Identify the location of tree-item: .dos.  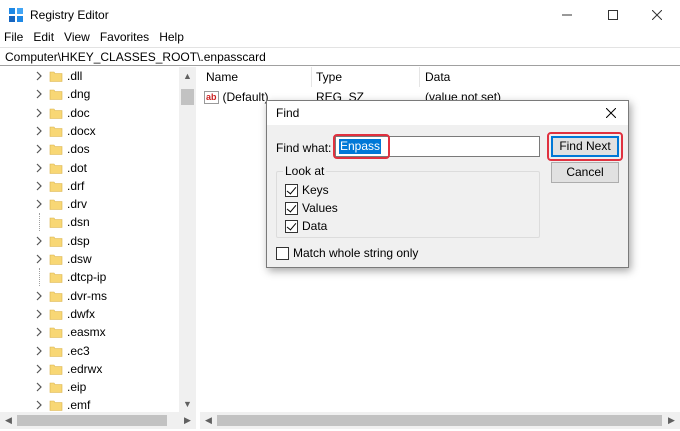
(90, 149).